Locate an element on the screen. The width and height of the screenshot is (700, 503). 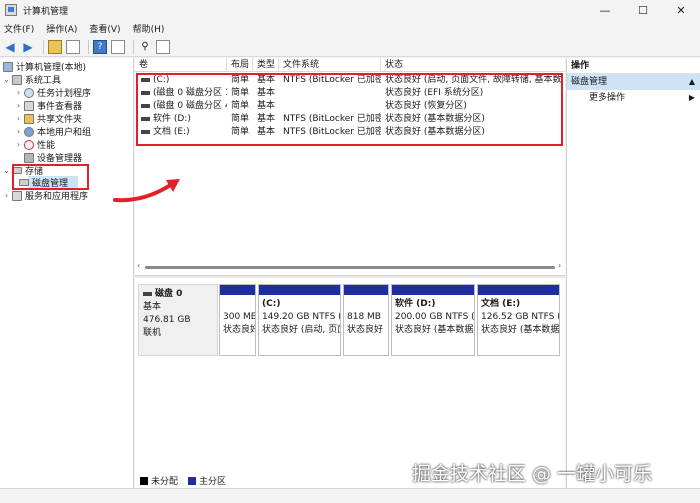
column-type: 类型 is located at coordinates (266, 65).